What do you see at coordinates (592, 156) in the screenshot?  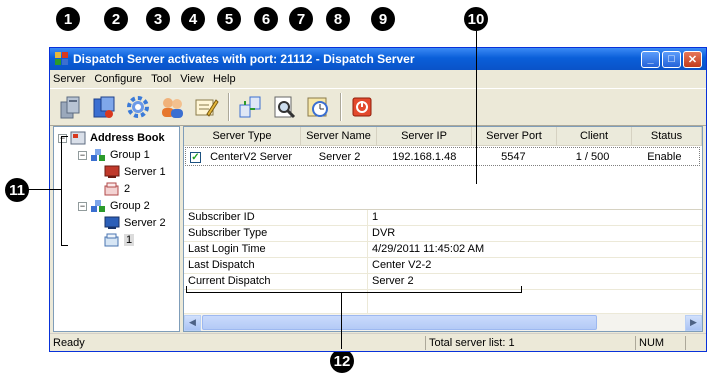 I see `cell-client: 1 / 500` at bounding box center [592, 156].